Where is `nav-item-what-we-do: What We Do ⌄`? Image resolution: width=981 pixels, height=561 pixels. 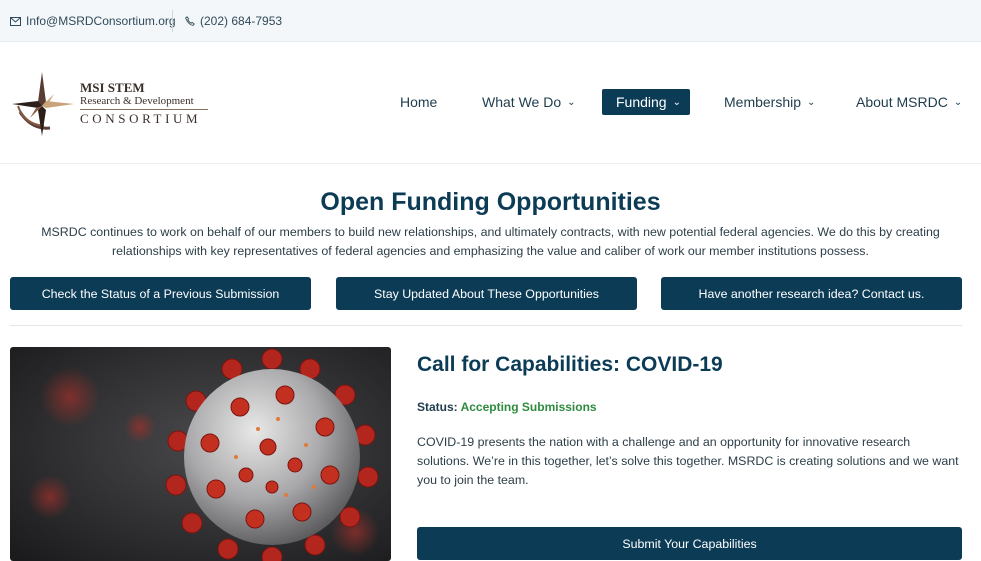 nav-item-what-we-do: What We Do ⌄ is located at coordinates (529, 102).